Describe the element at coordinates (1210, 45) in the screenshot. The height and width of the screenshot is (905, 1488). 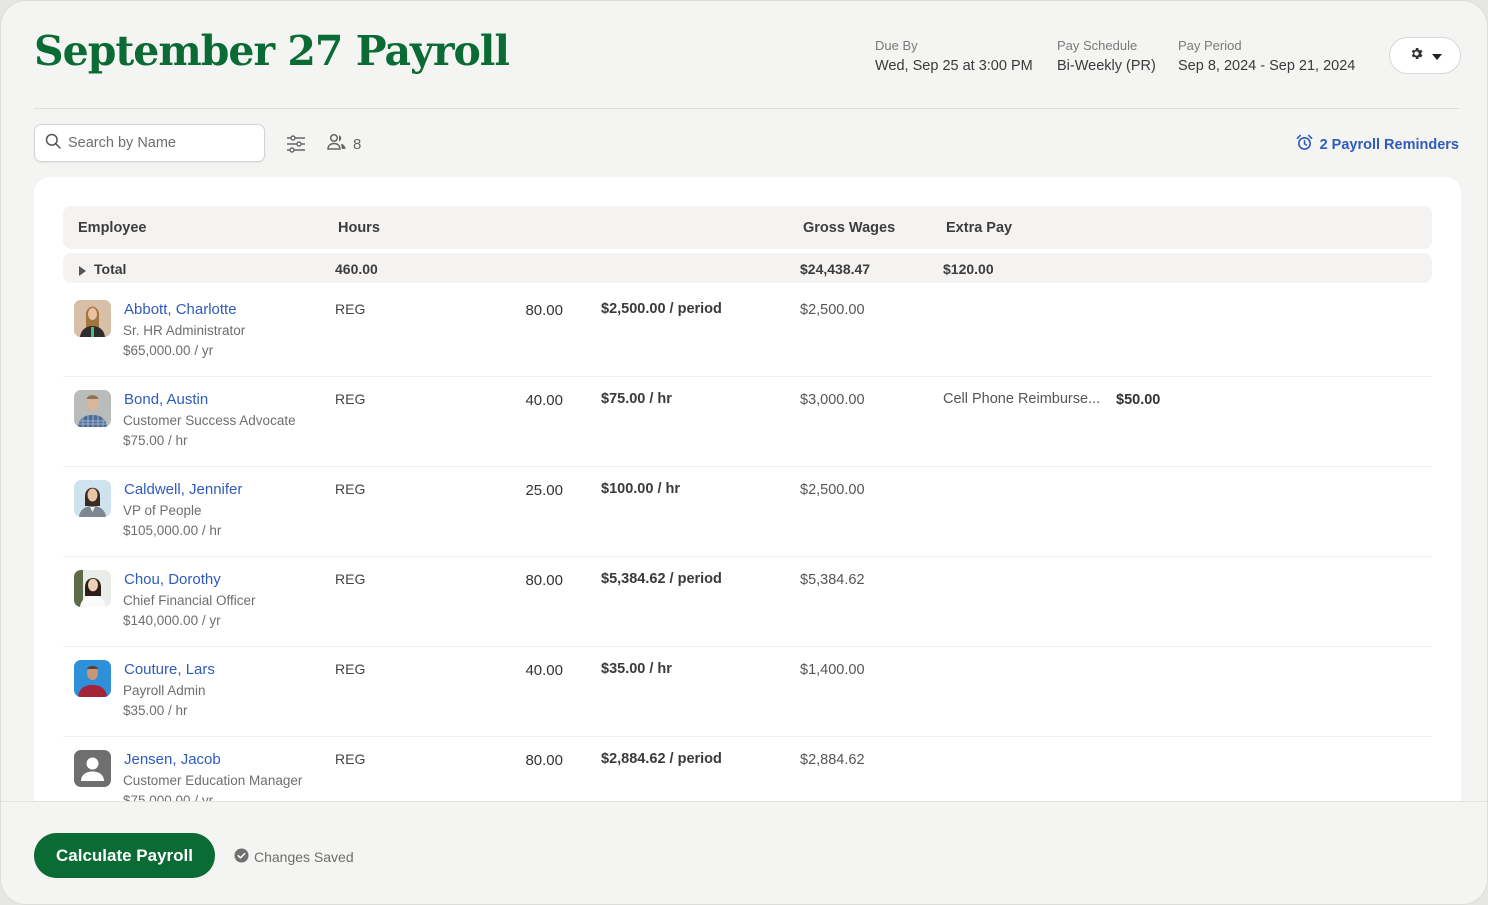
I see `pay-period-label: Pay Period` at that location.